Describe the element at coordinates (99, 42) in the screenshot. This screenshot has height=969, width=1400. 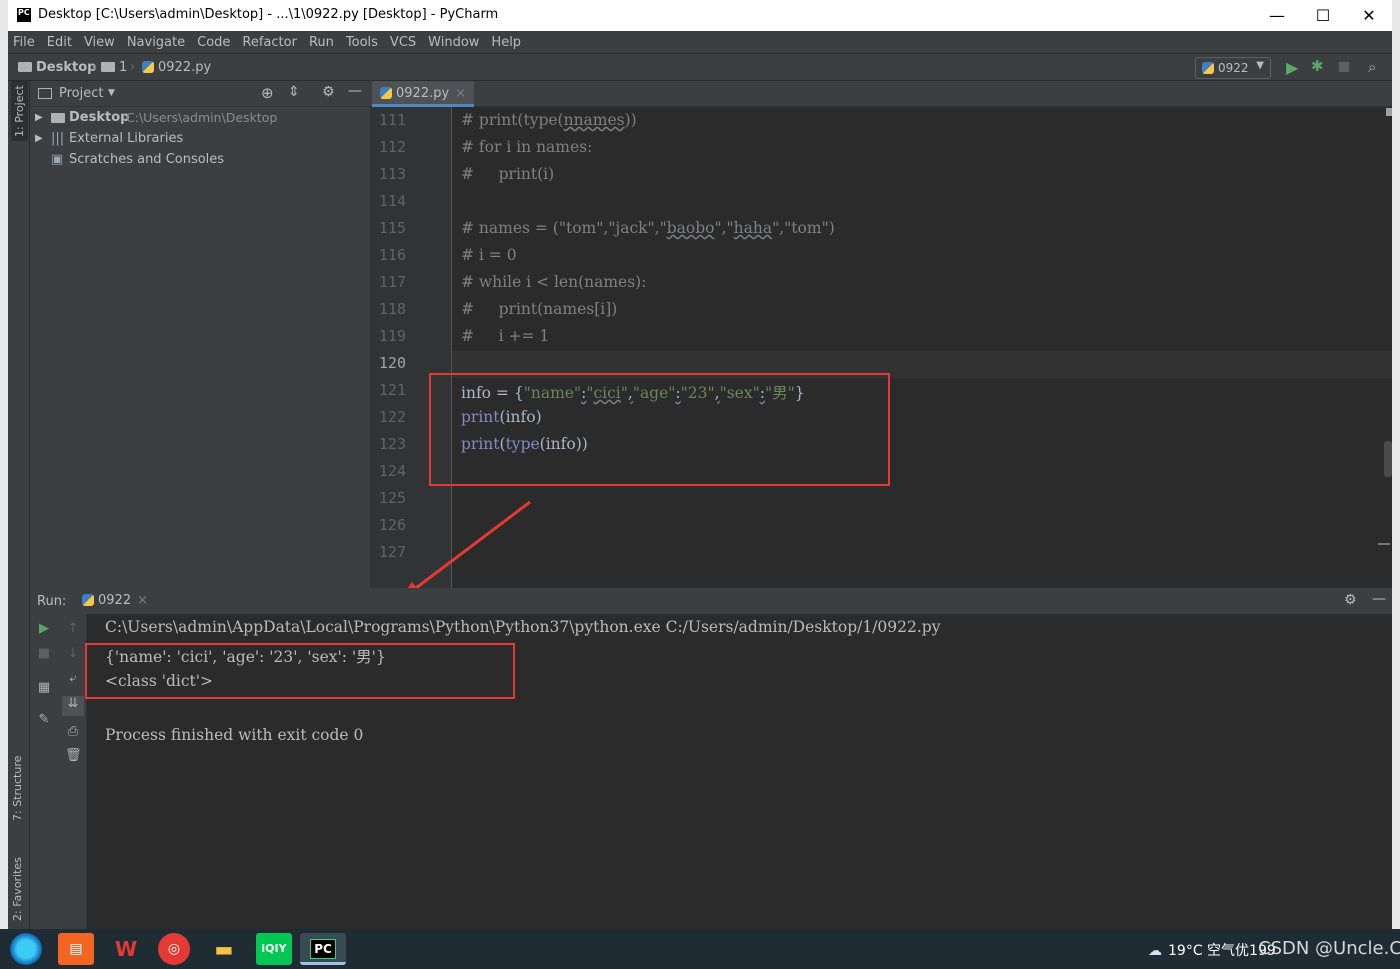
I see `menu-view: View` at that location.